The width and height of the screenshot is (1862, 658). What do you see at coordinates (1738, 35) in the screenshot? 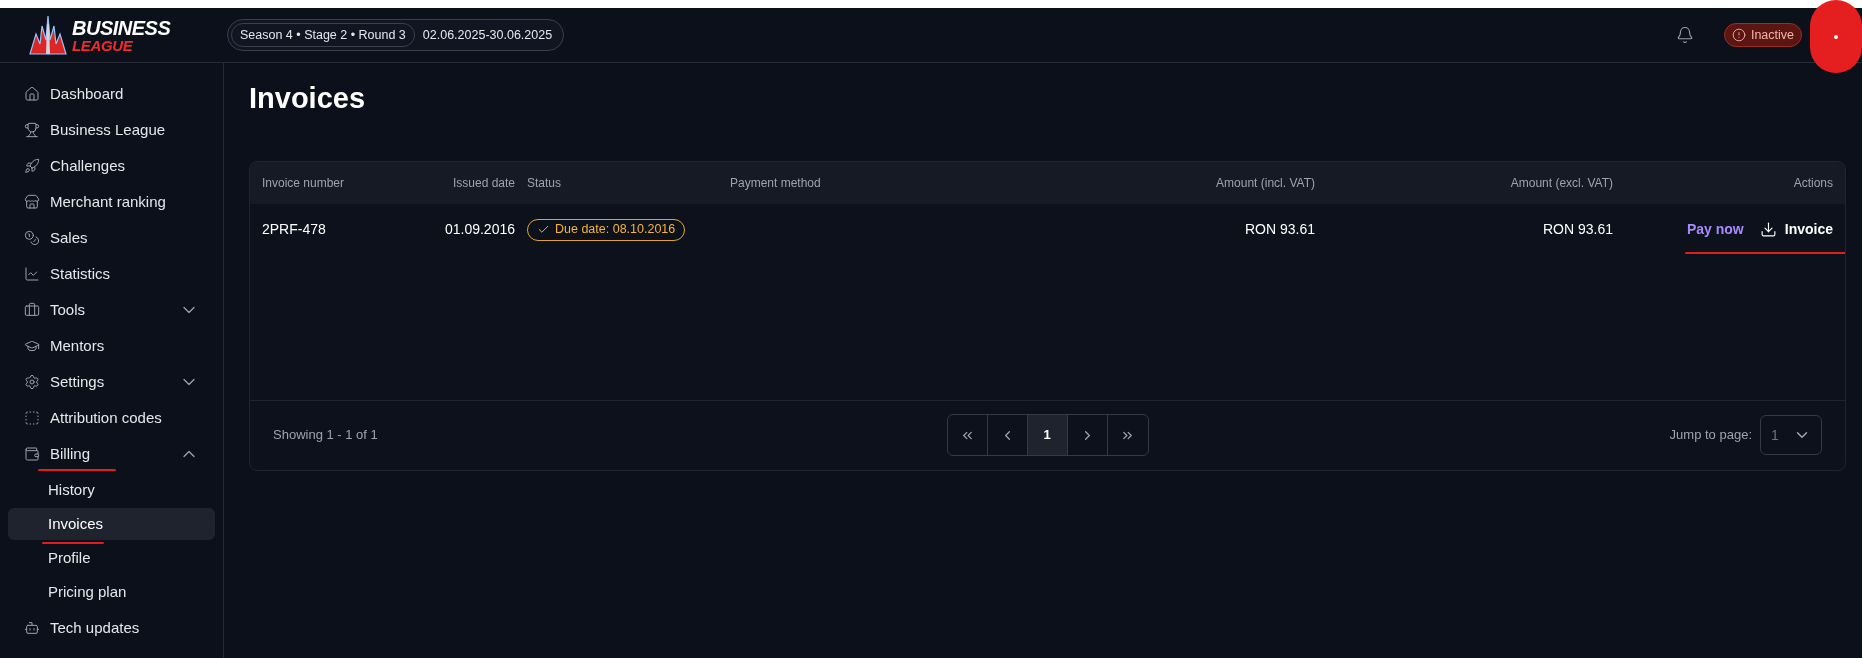
I see `alert-icon` at bounding box center [1738, 35].